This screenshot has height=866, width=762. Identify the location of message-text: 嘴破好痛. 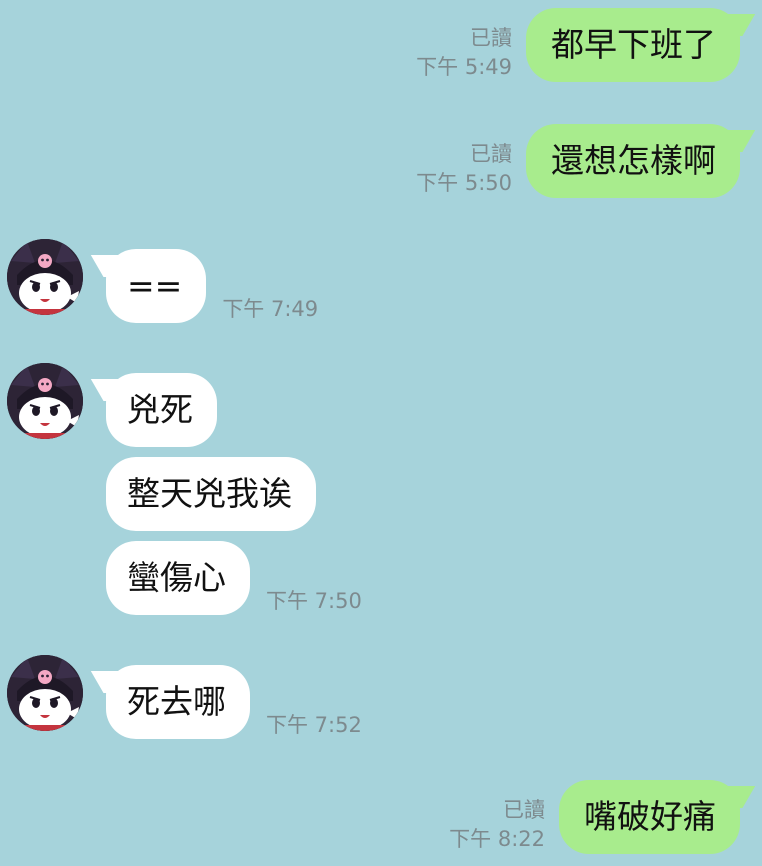
(650, 816).